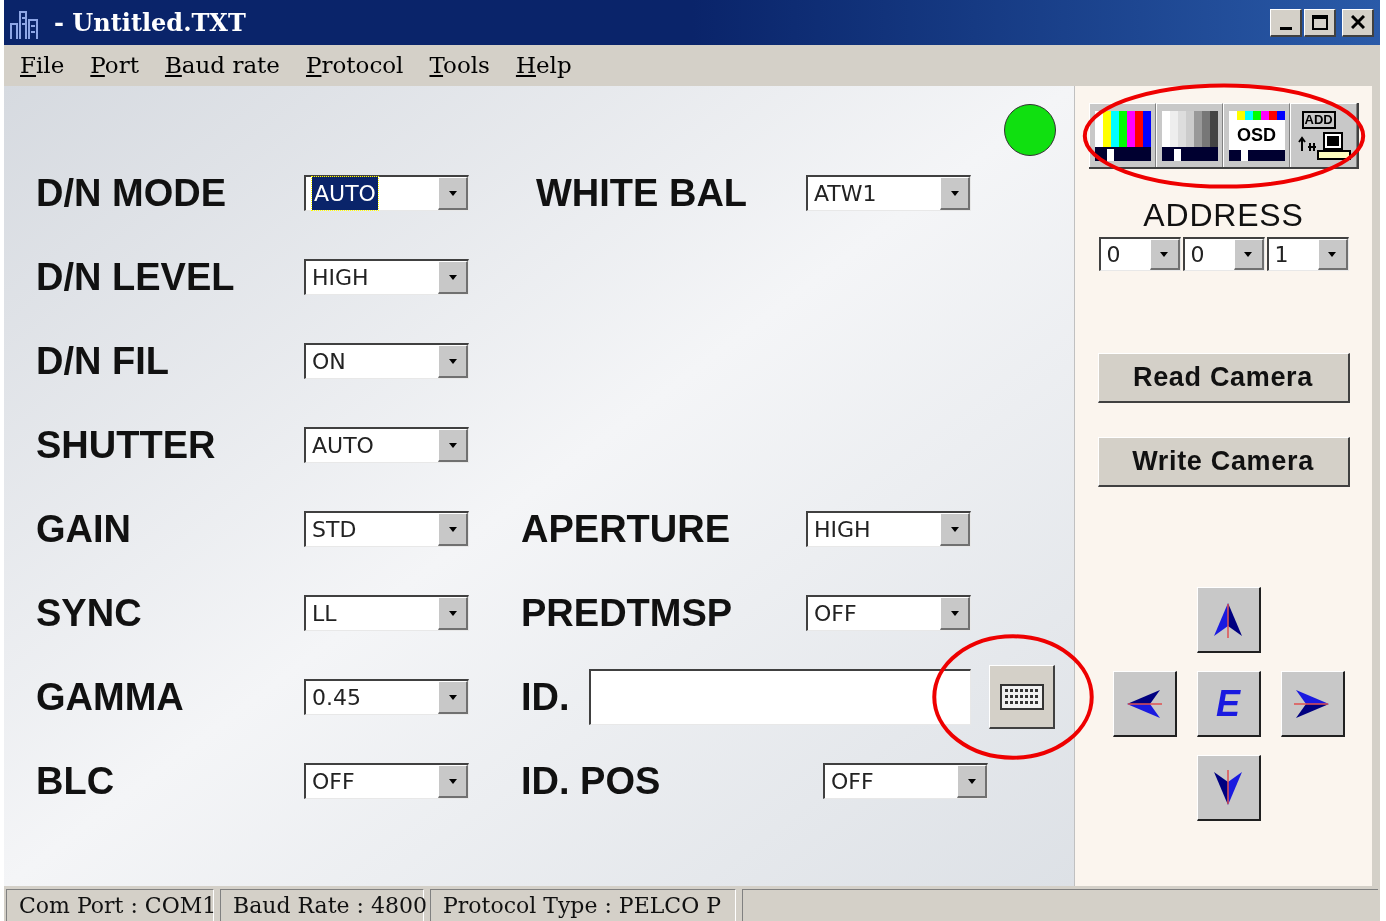 The image size is (1386, 921). I want to click on field-label: D/N MODE, so click(131, 193).